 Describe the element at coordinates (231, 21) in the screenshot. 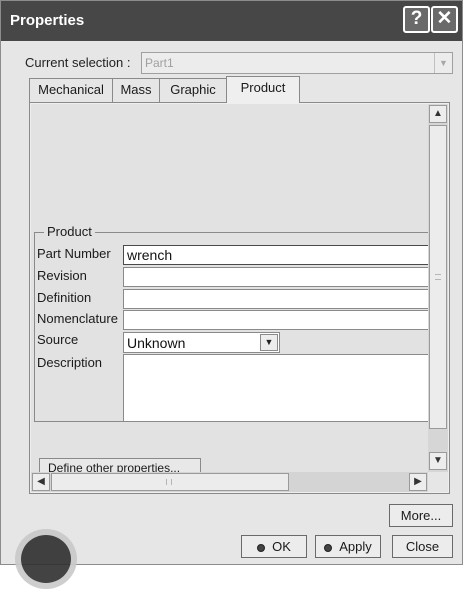

I see `title-bar: Properties ? ✕` at that location.